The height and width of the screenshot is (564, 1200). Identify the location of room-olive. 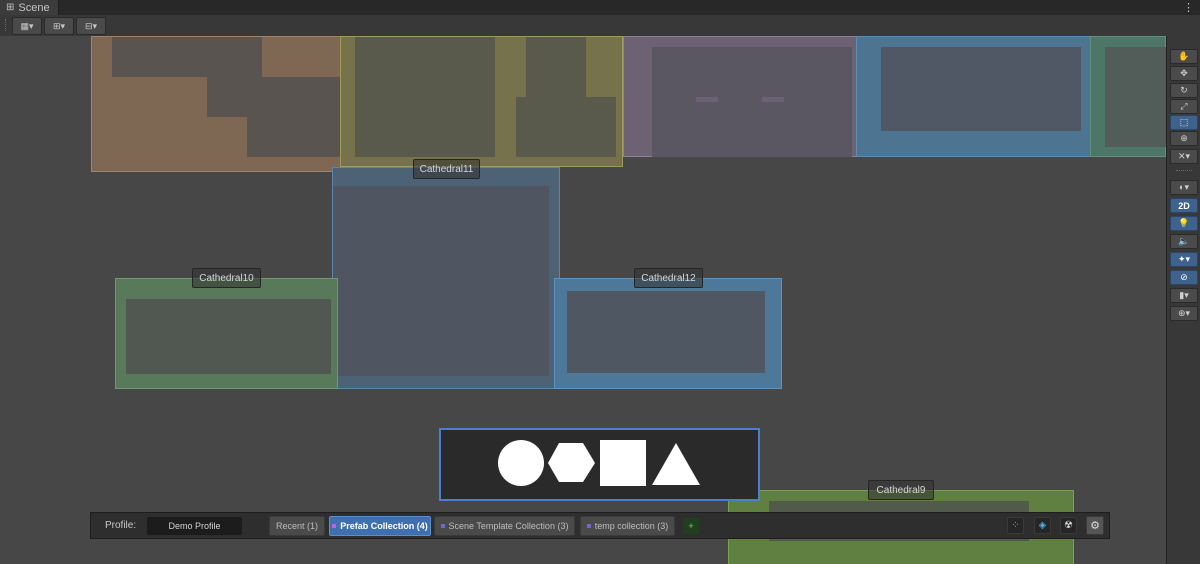
(481, 101).